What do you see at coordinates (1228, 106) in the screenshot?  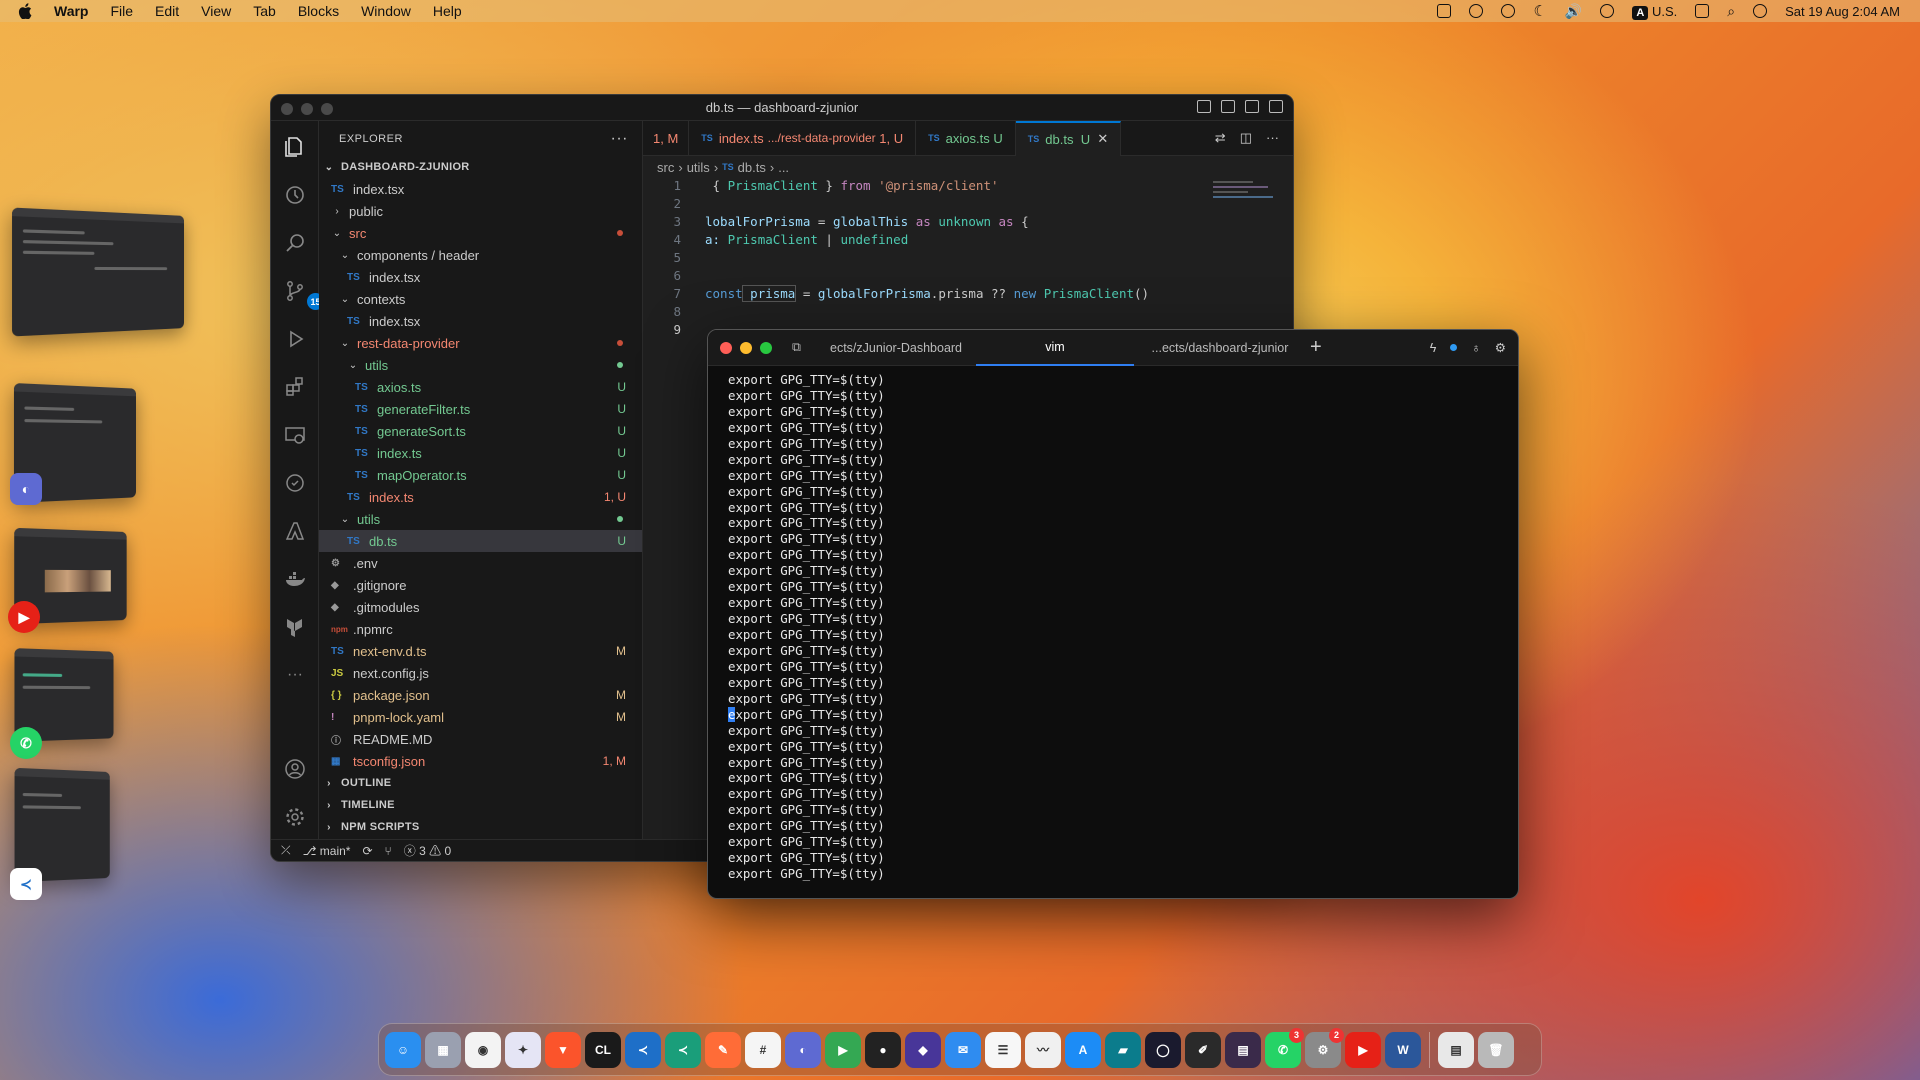 I see `toggle-panel-icon` at bounding box center [1228, 106].